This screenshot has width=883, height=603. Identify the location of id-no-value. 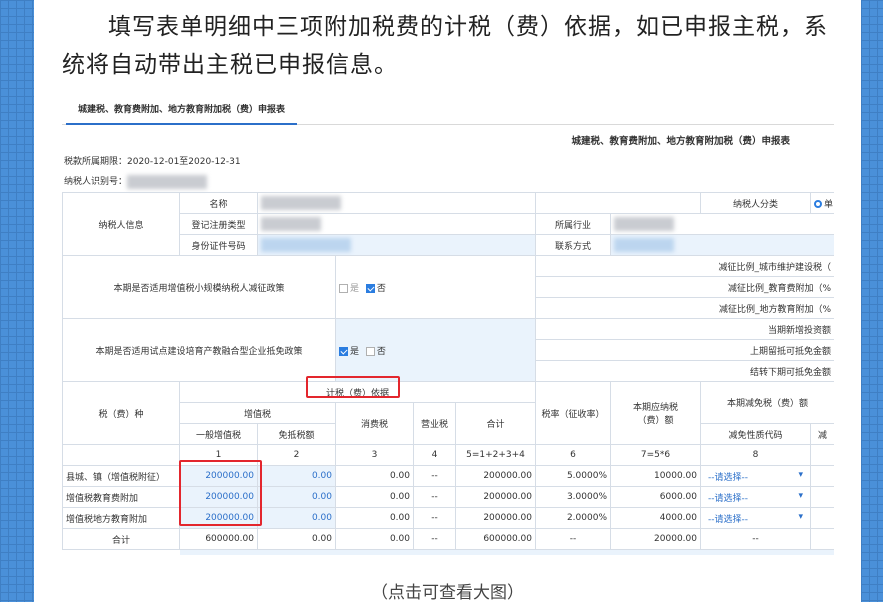
(396, 245).